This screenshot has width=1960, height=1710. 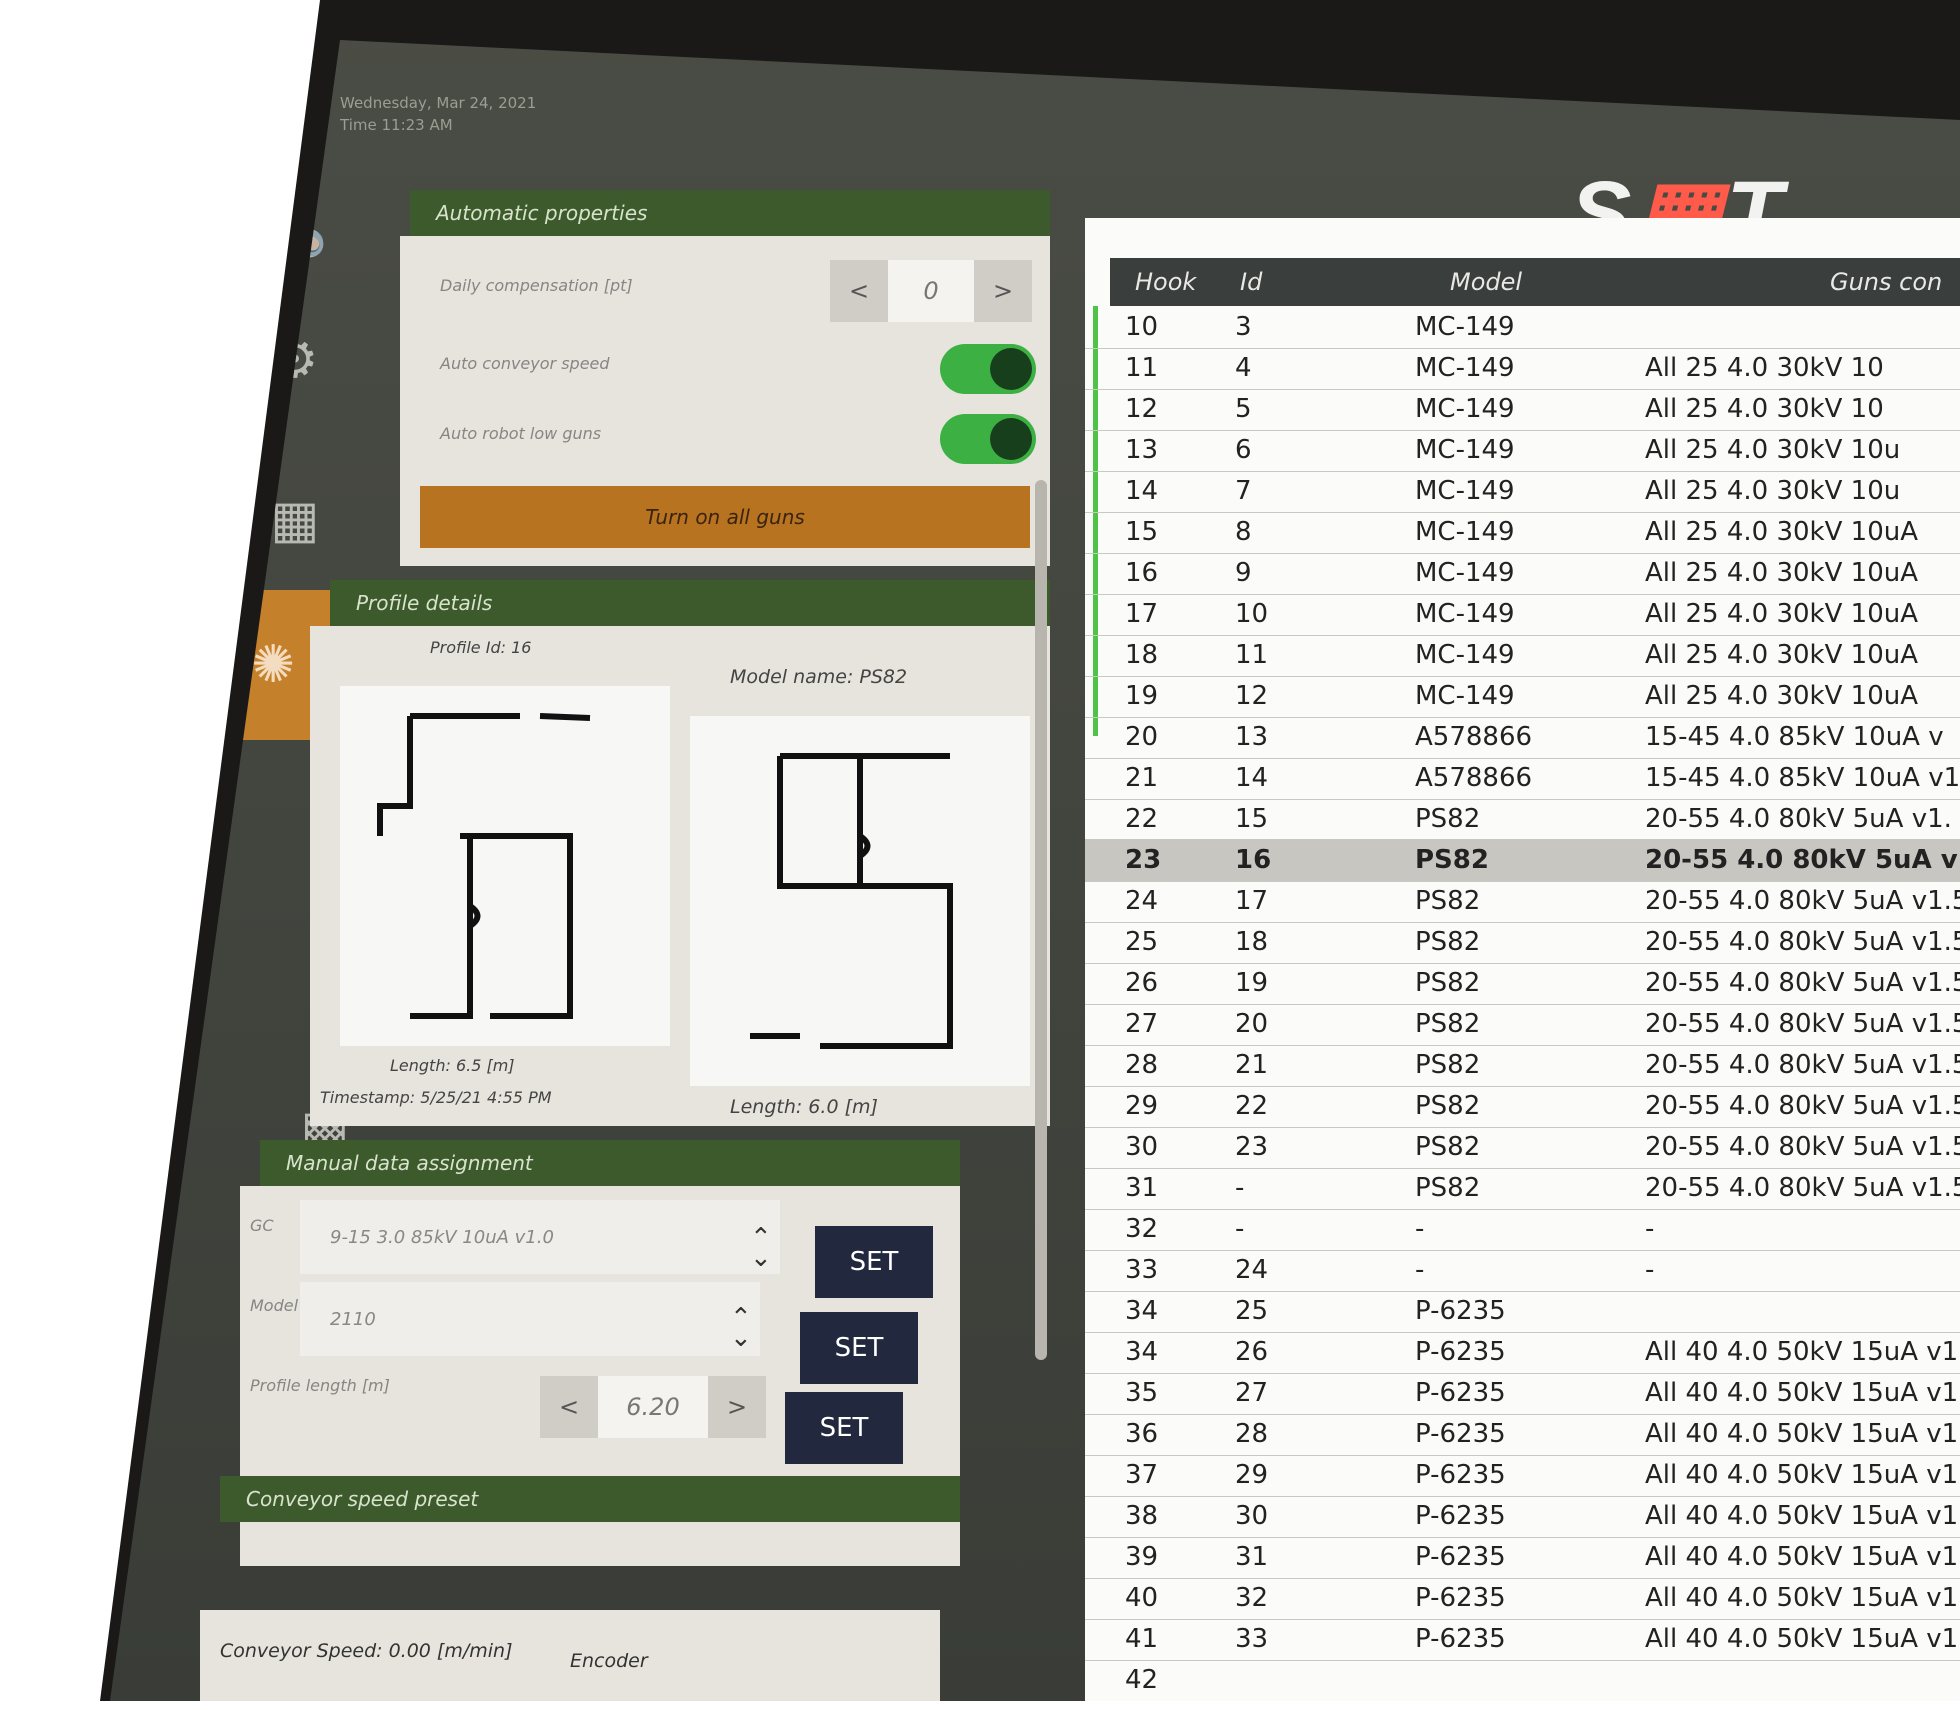 What do you see at coordinates (1522, 1680) in the screenshot?
I see `table-row: 42` at bounding box center [1522, 1680].